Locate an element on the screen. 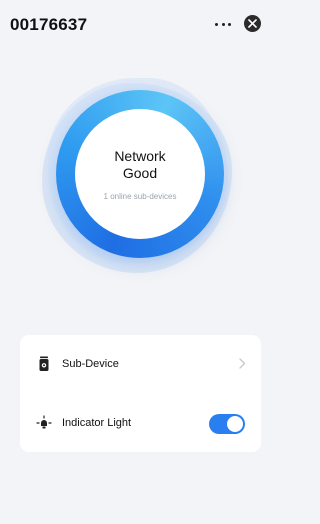 The image size is (320, 524). sub-device-icon is located at coordinates (44, 363).